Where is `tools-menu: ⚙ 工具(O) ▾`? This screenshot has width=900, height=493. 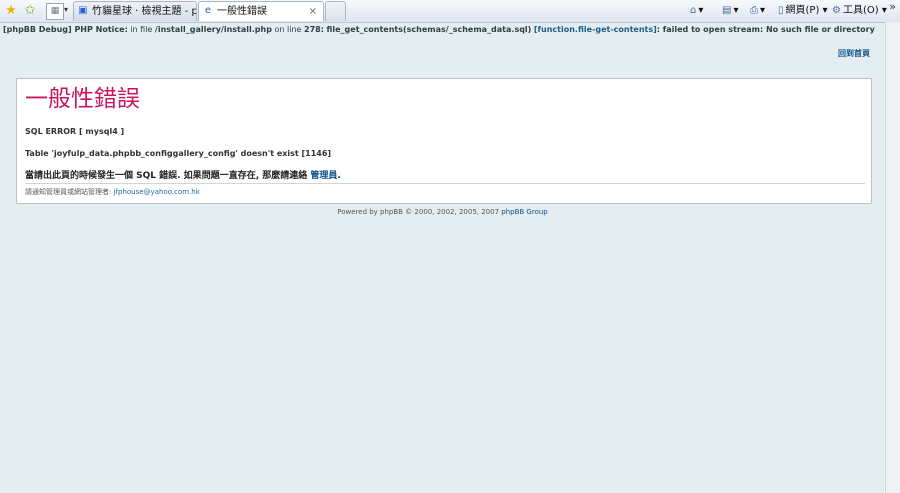
tools-menu: ⚙ 工具(O) ▾ is located at coordinates (859, 11).